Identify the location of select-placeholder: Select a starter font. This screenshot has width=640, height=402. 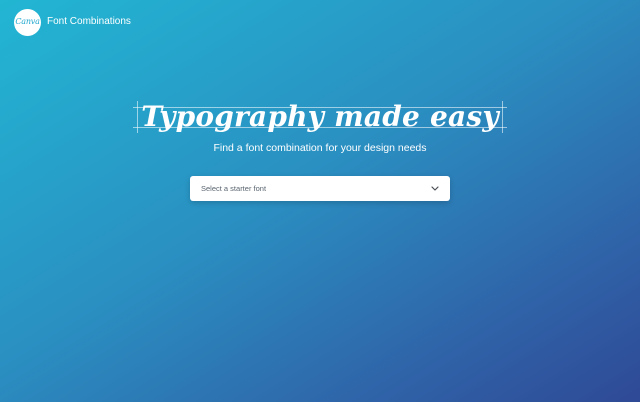
(234, 188).